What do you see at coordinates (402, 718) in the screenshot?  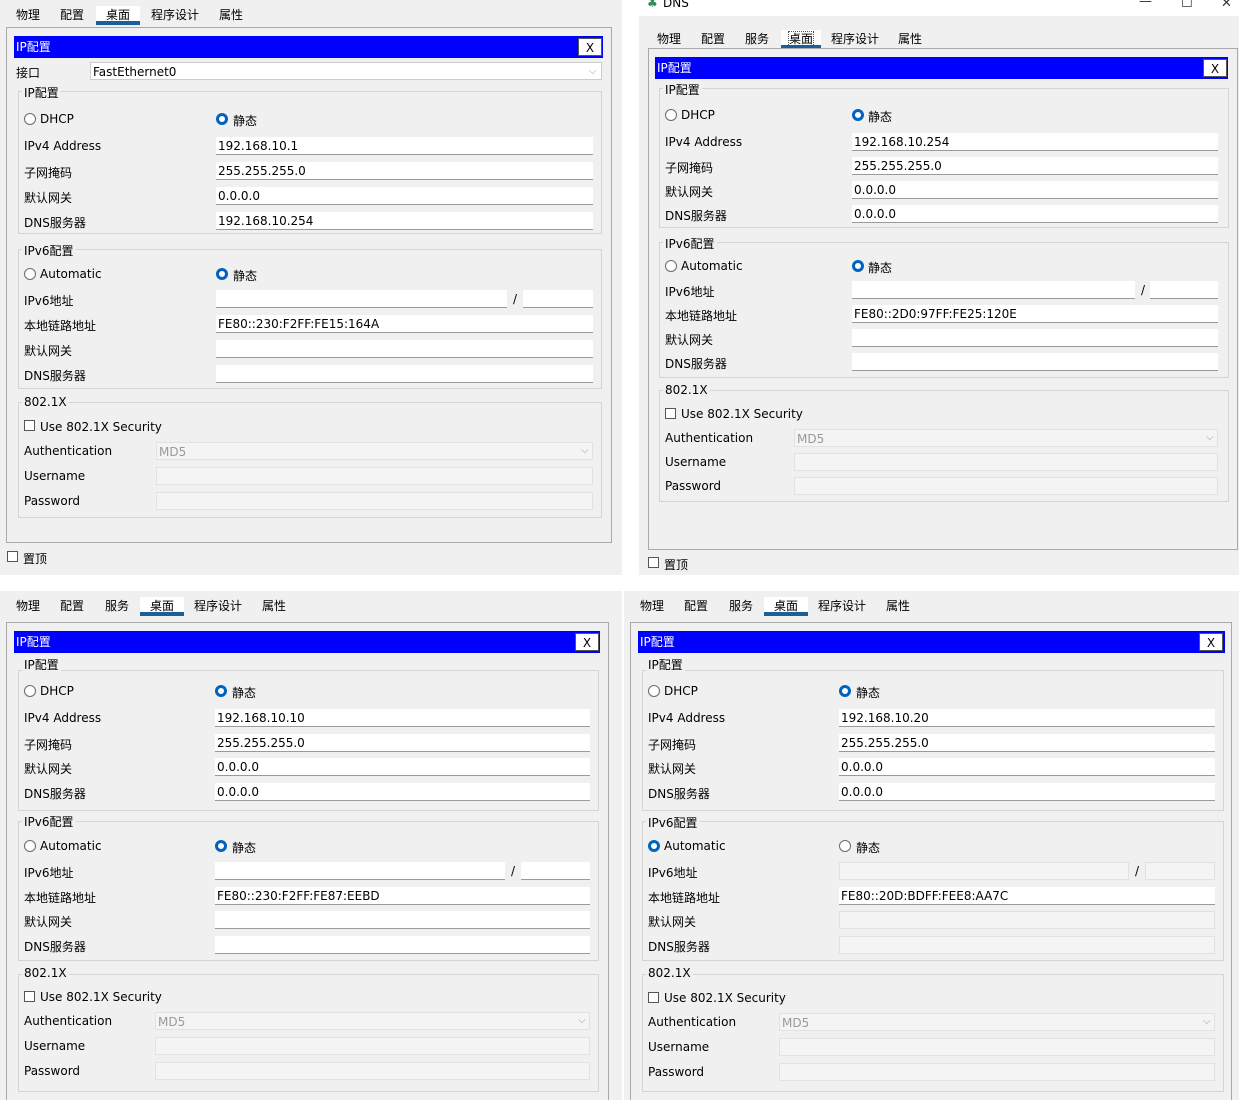 I see `ipv4-address-field: 192.168.10.10` at bounding box center [402, 718].